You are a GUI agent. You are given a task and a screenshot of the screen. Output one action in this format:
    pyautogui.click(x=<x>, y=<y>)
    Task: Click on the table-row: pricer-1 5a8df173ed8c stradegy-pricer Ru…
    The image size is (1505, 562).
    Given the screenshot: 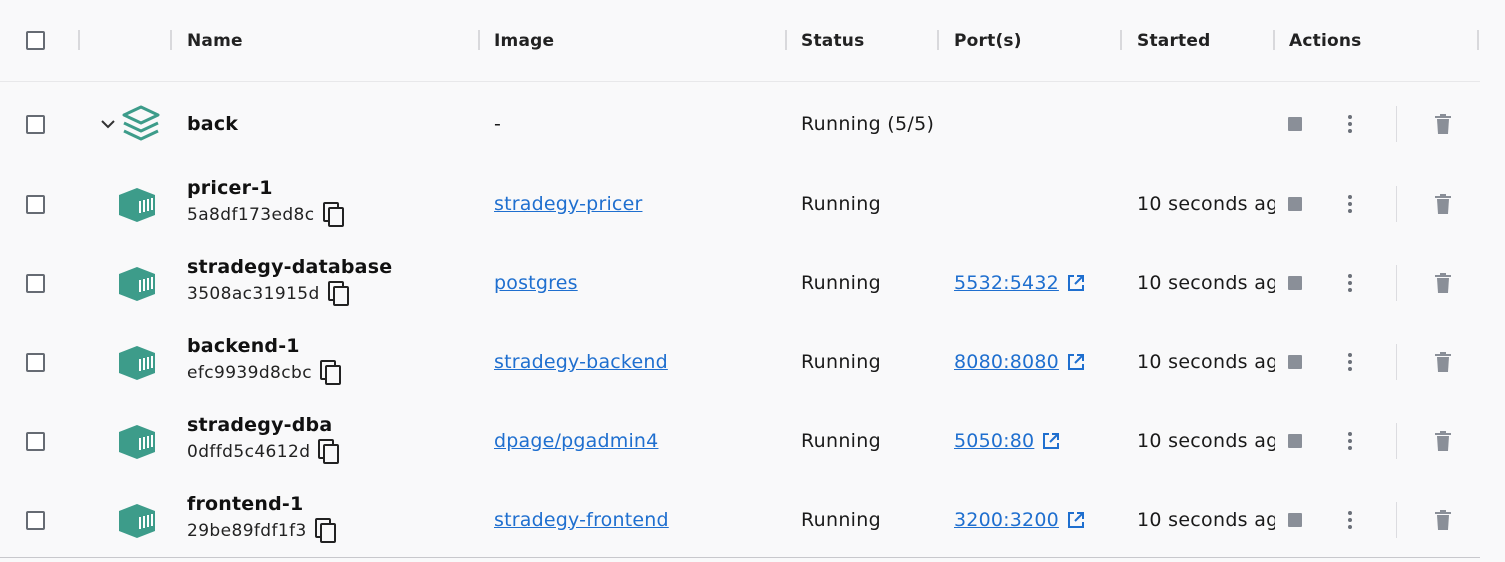 What is the action you would take?
    pyautogui.click(x=740, y=203)
    